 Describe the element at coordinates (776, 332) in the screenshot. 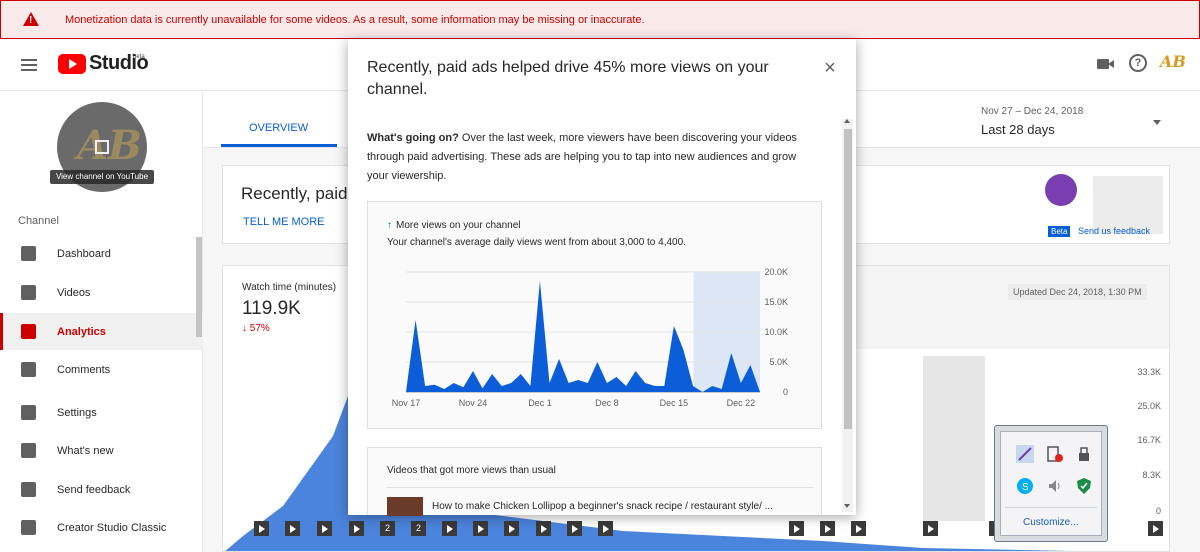

I see `y-tick-label: 10.0K` at that location.